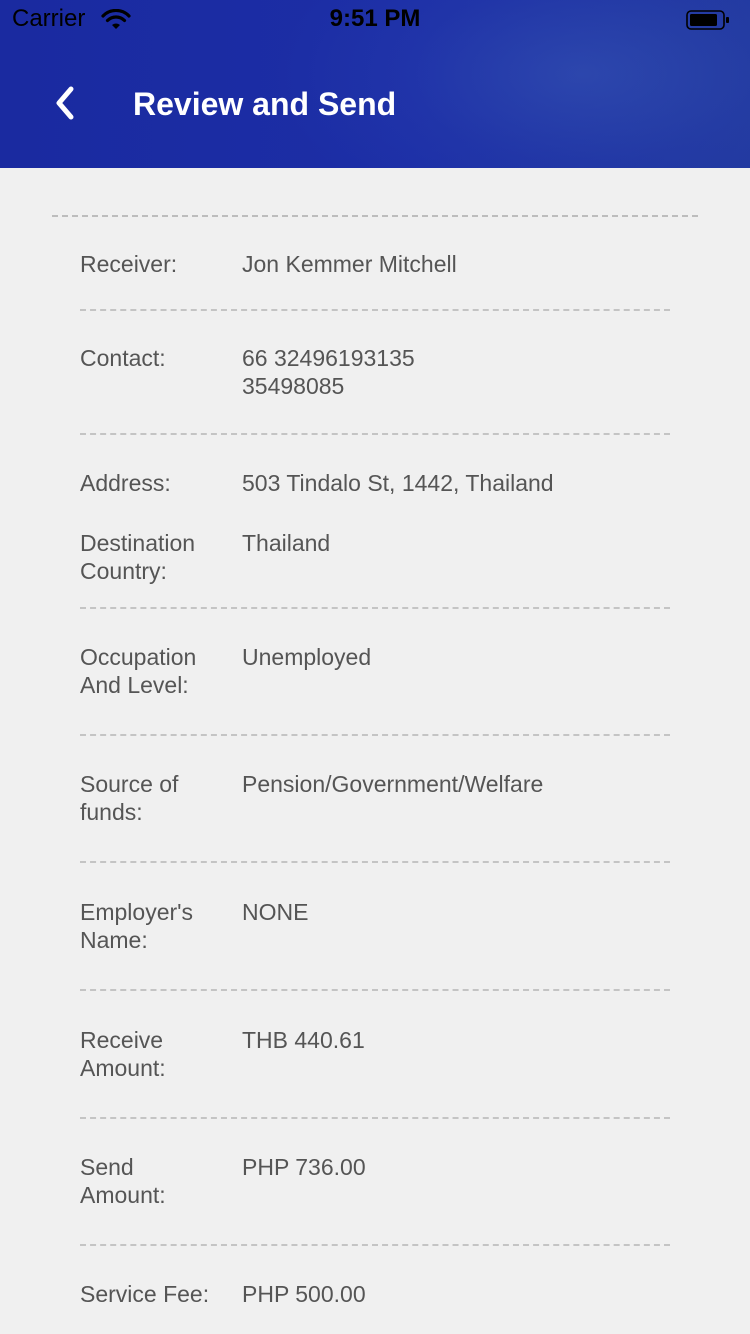  What do you see at coordinates (155, 557) in the screenshot?
I see `destination-country-label: Destination Country:` at bounding box center [155, 557].